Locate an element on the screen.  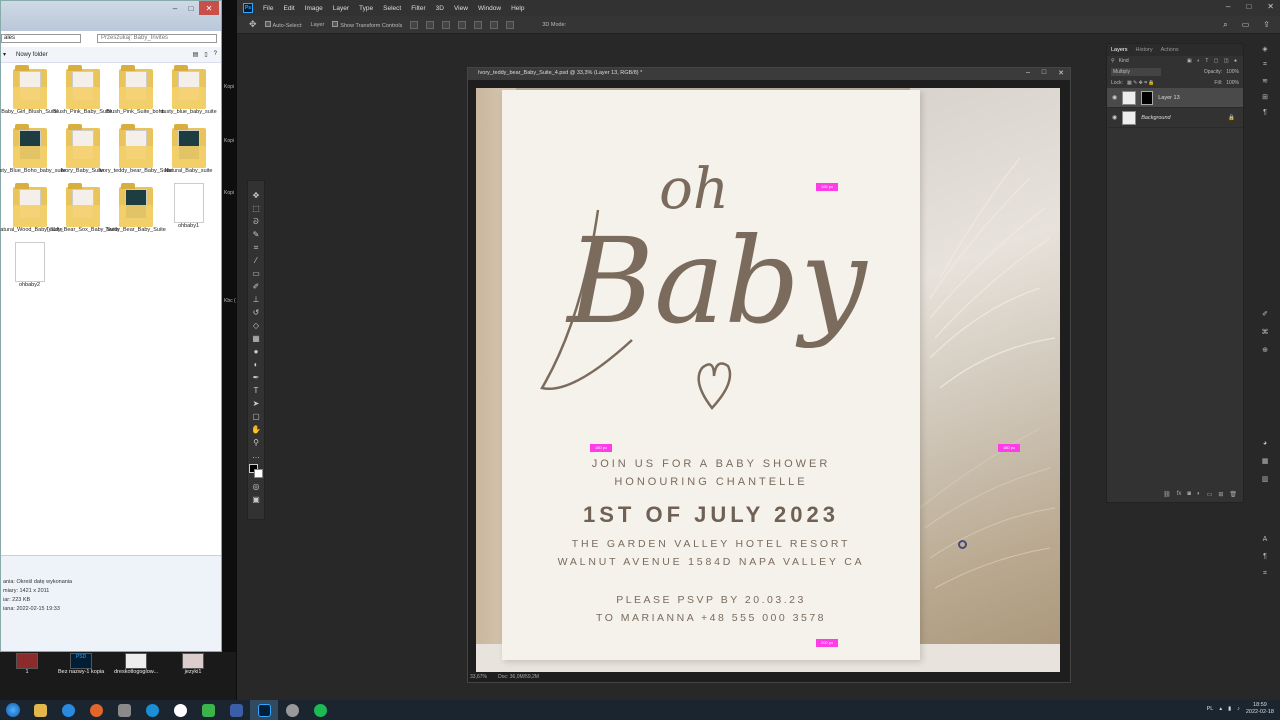
folder-item: dusty_blue_baby_suite is located at coordinates (188, 90).